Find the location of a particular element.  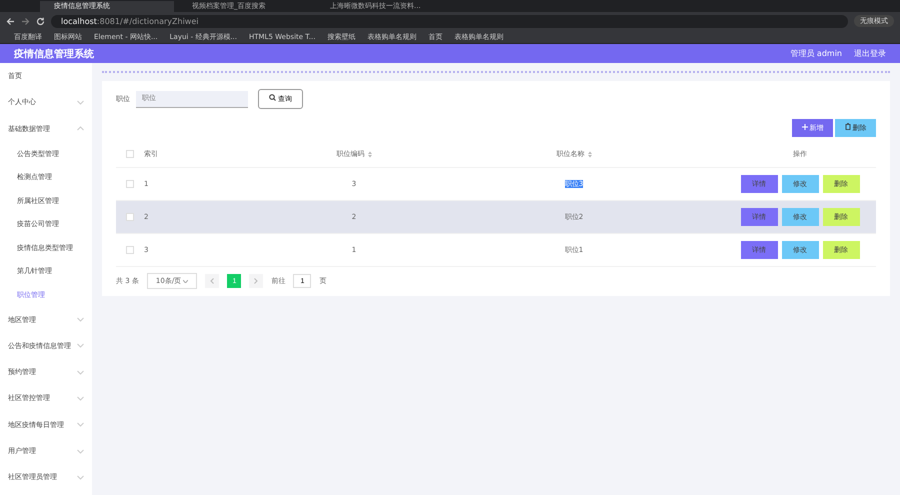

plus-icon is located at coordinates (805, 127).